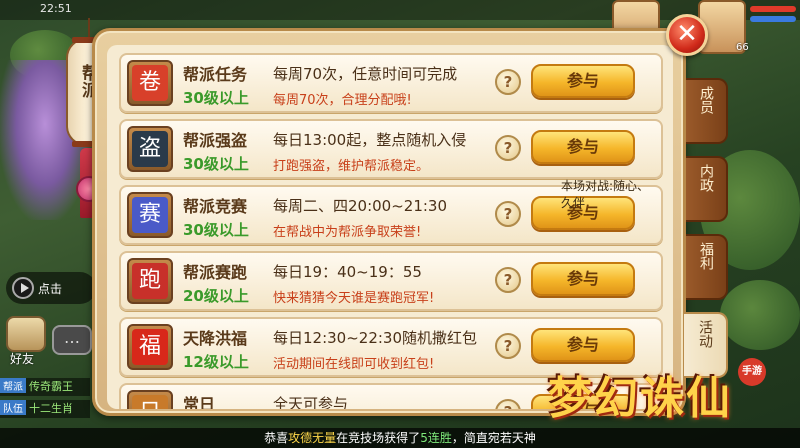 The image size is (800, 448). What do you see at coordinates (56, 8) in the screenshot?
I see `clock: 22:51` at bounding box center [56, 8].